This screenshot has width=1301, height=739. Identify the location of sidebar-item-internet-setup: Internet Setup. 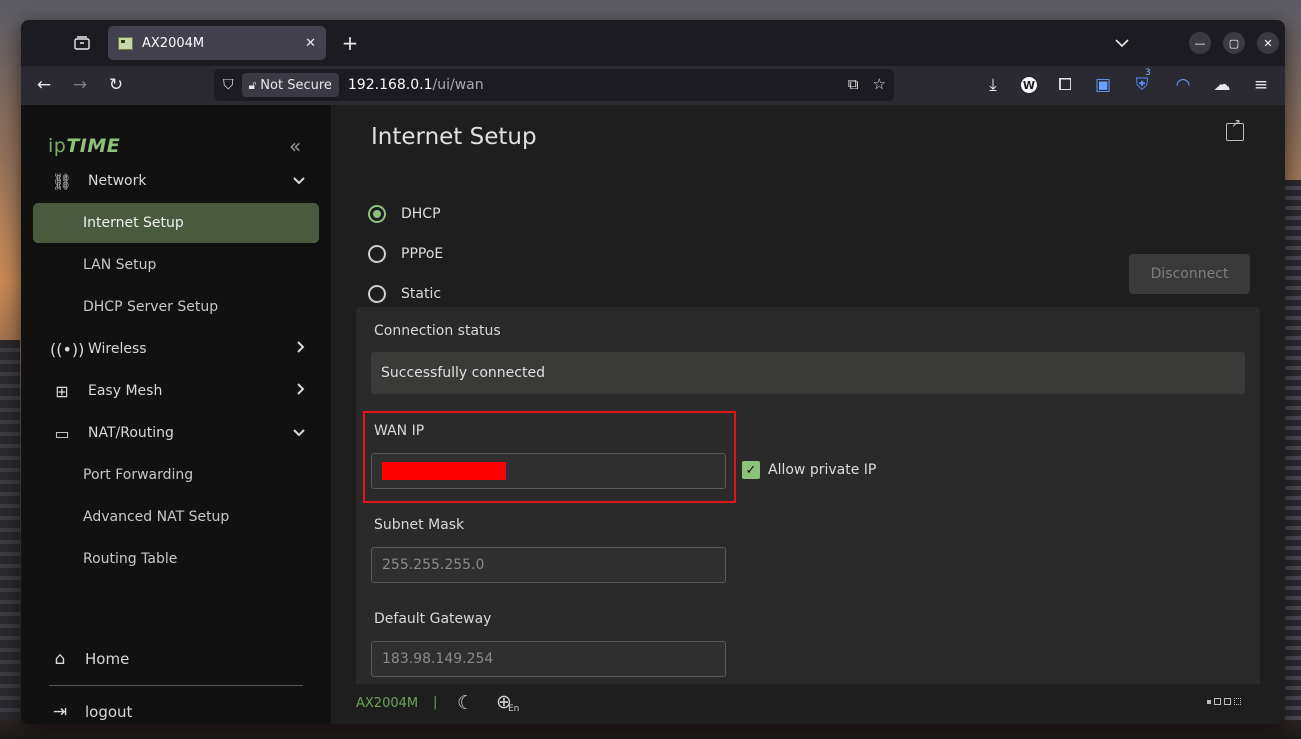
(176, 223).